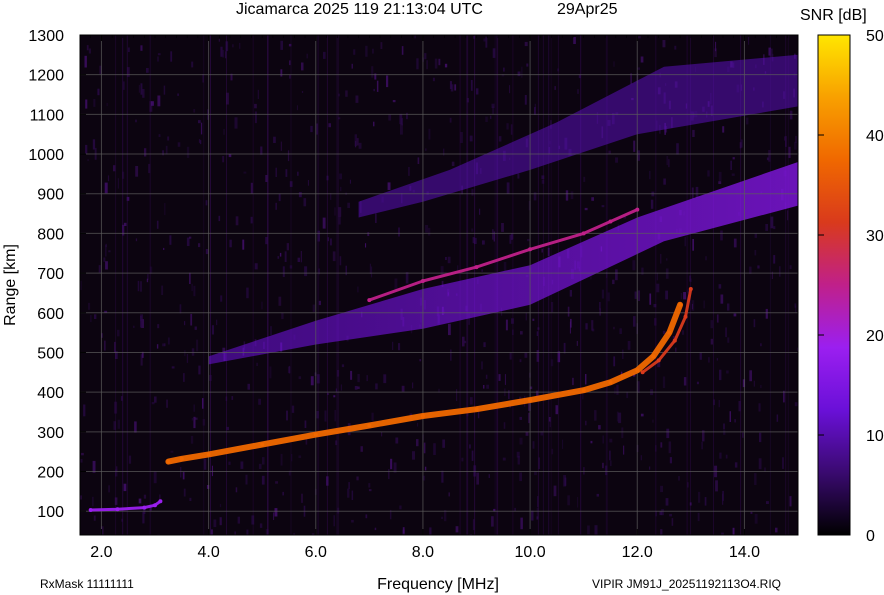 This screenshot has width=884, height=595. I want to click on colorbar-tick-label: 40, so click(875, 136).